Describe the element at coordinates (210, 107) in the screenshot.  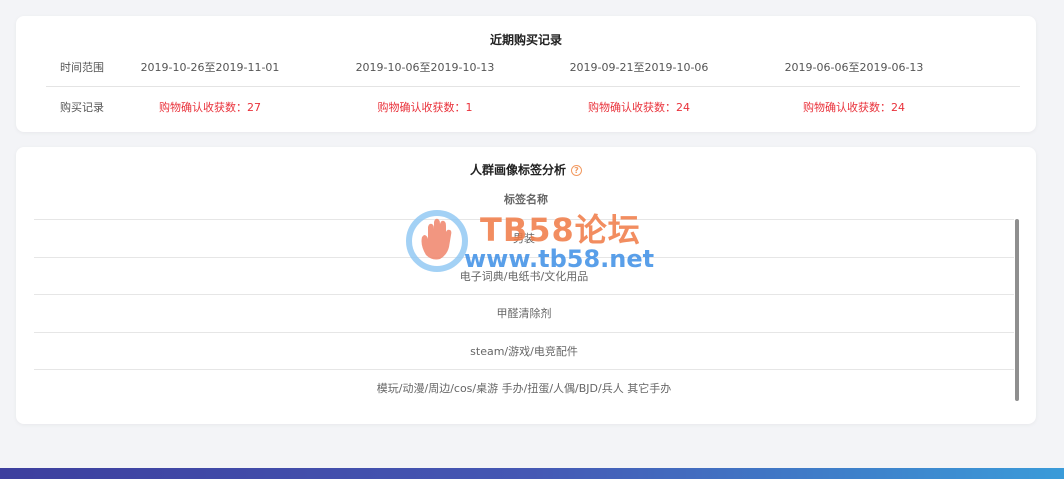
I see `purchase-record-cell: 购物确认收获数：27` at that location.